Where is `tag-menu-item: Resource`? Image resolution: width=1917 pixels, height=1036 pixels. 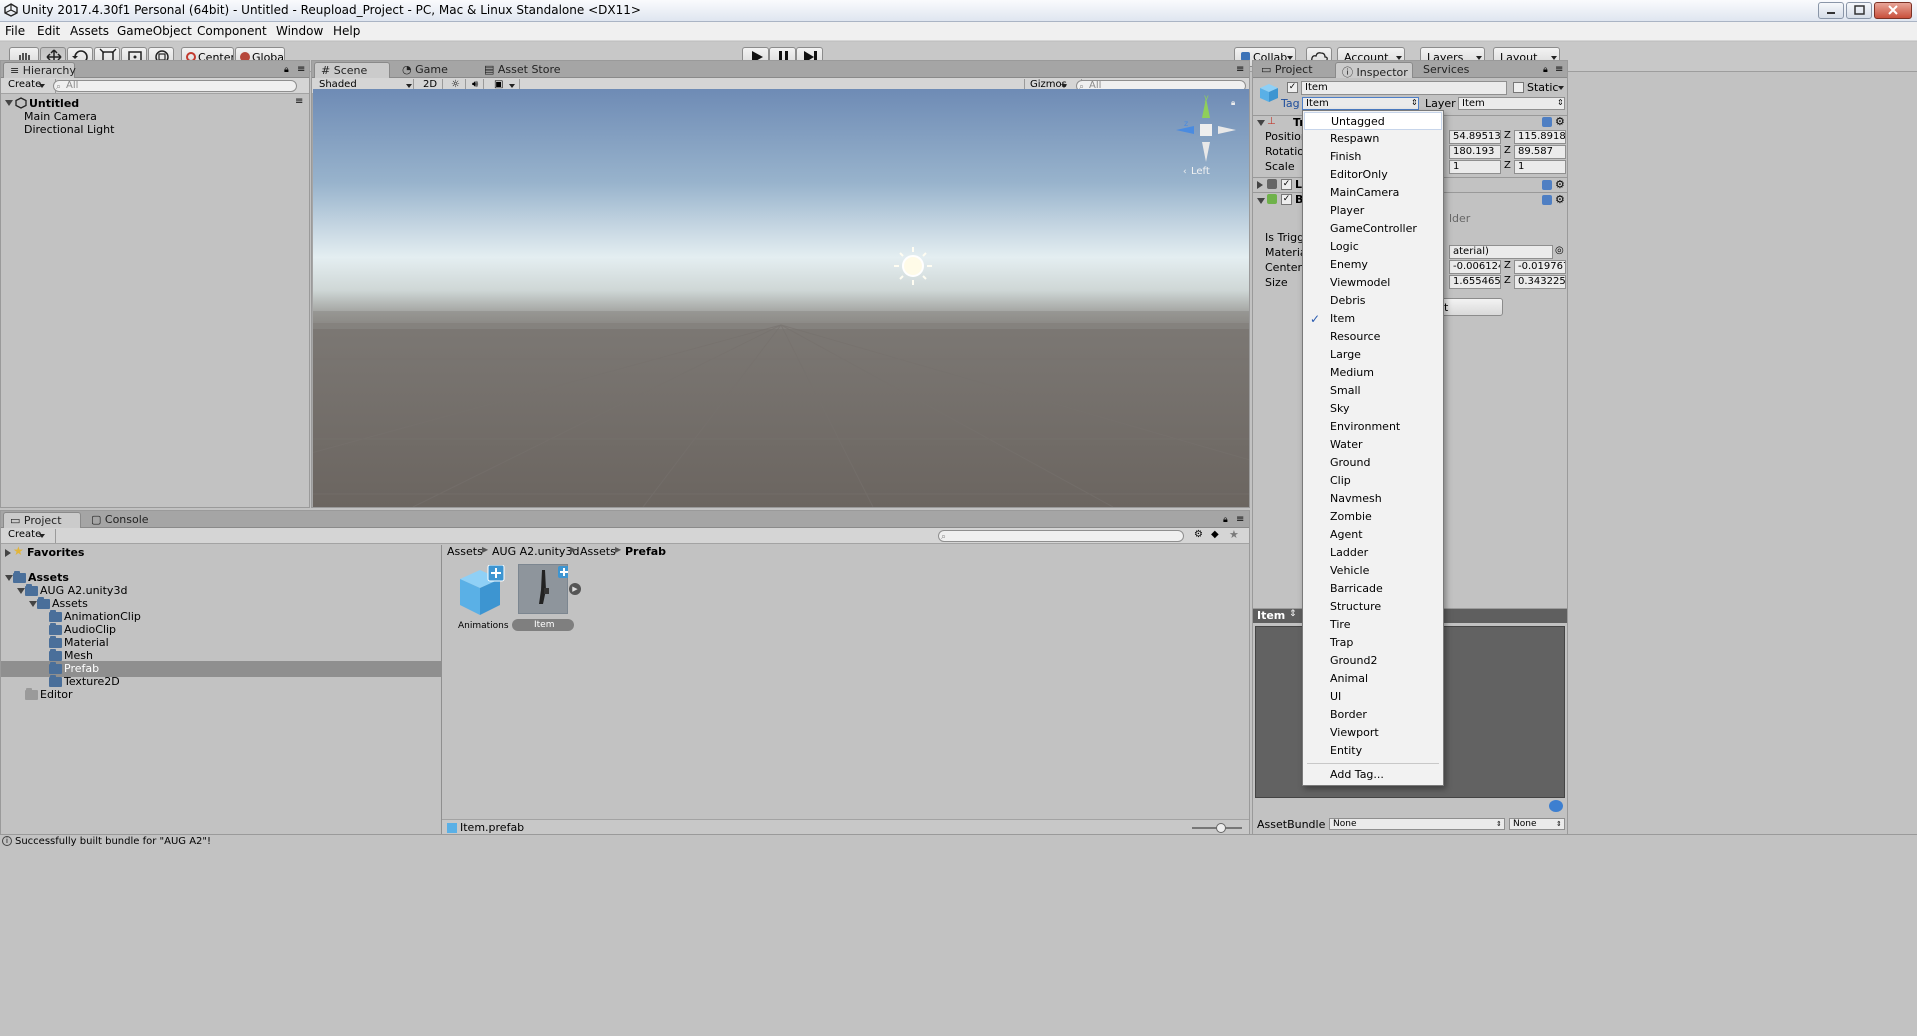
tag-menu-item: Resource is located at coordinates (1373, 337).